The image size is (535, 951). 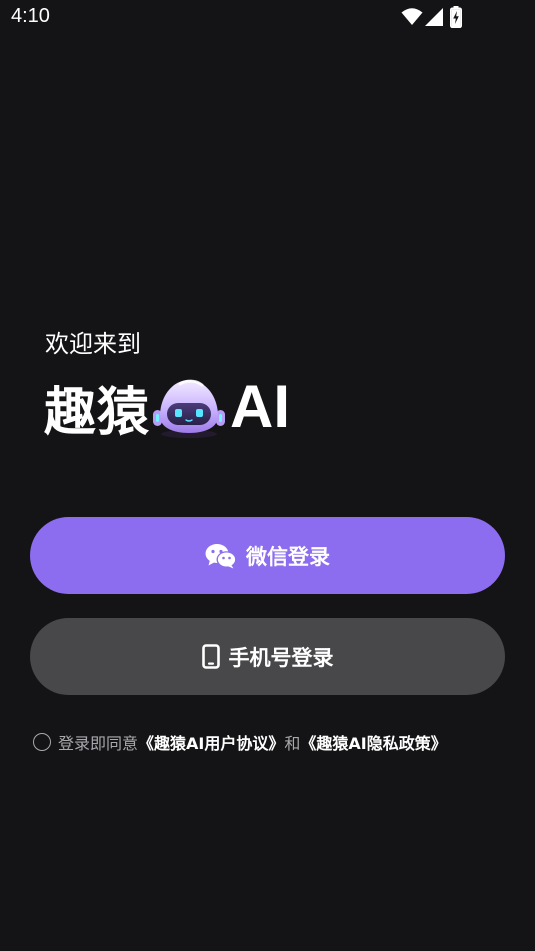 I want to click on status-time: 4:10, so click(x=30, y=16).